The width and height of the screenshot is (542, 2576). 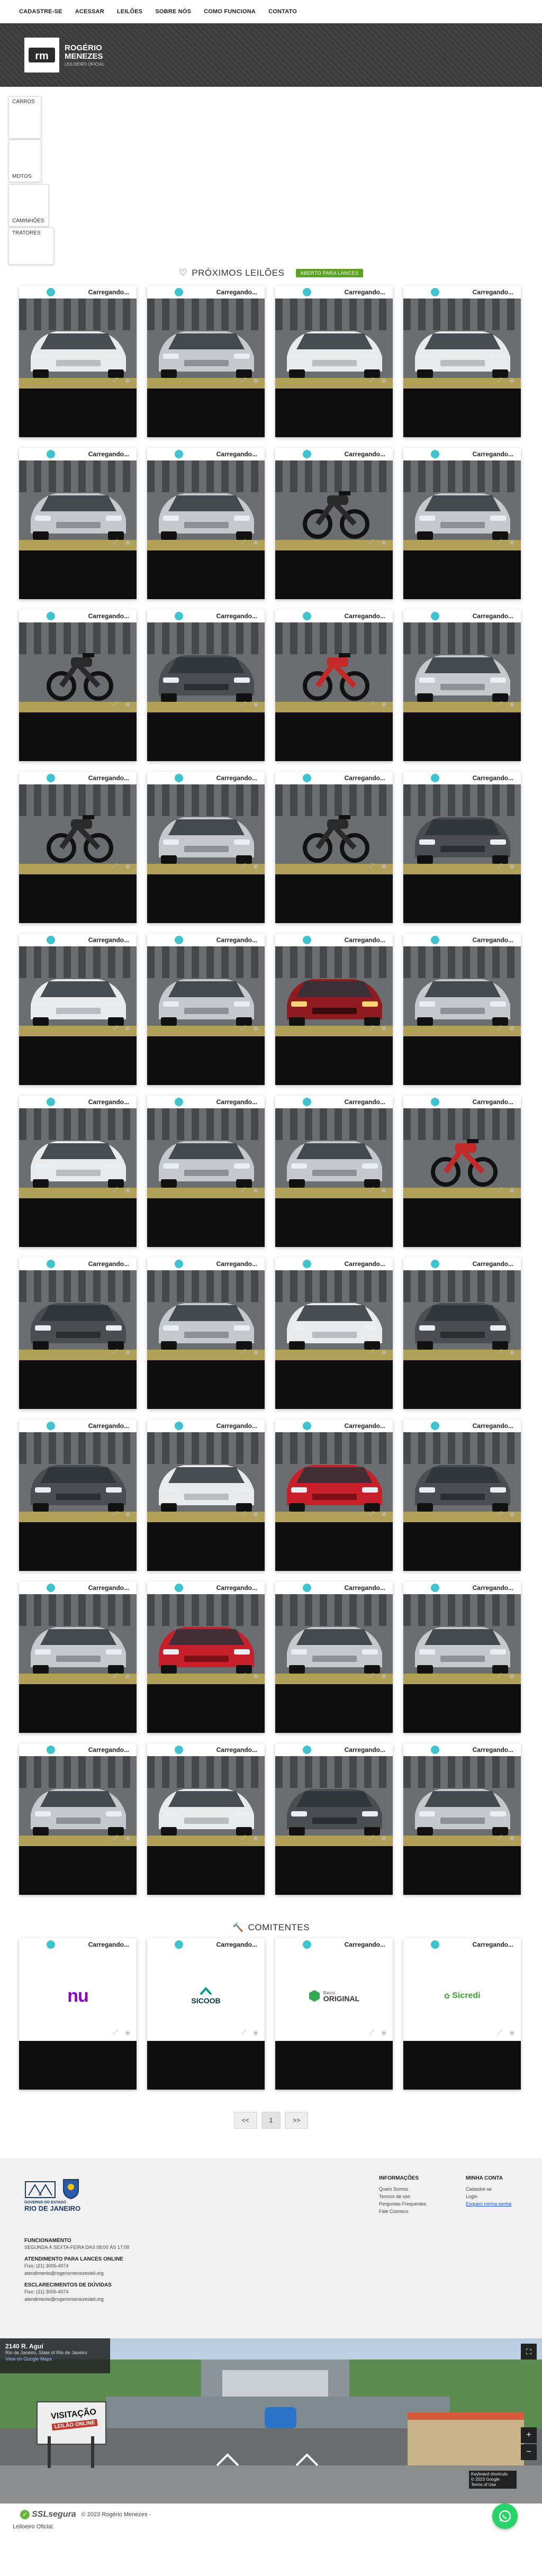 What do you see at coordinates (334, 2014) in the screenshot?
I see `consignor-card-original: Carregando... Banco ORIGINAL ⤢ ◉` at bounding box center [334, 2014].